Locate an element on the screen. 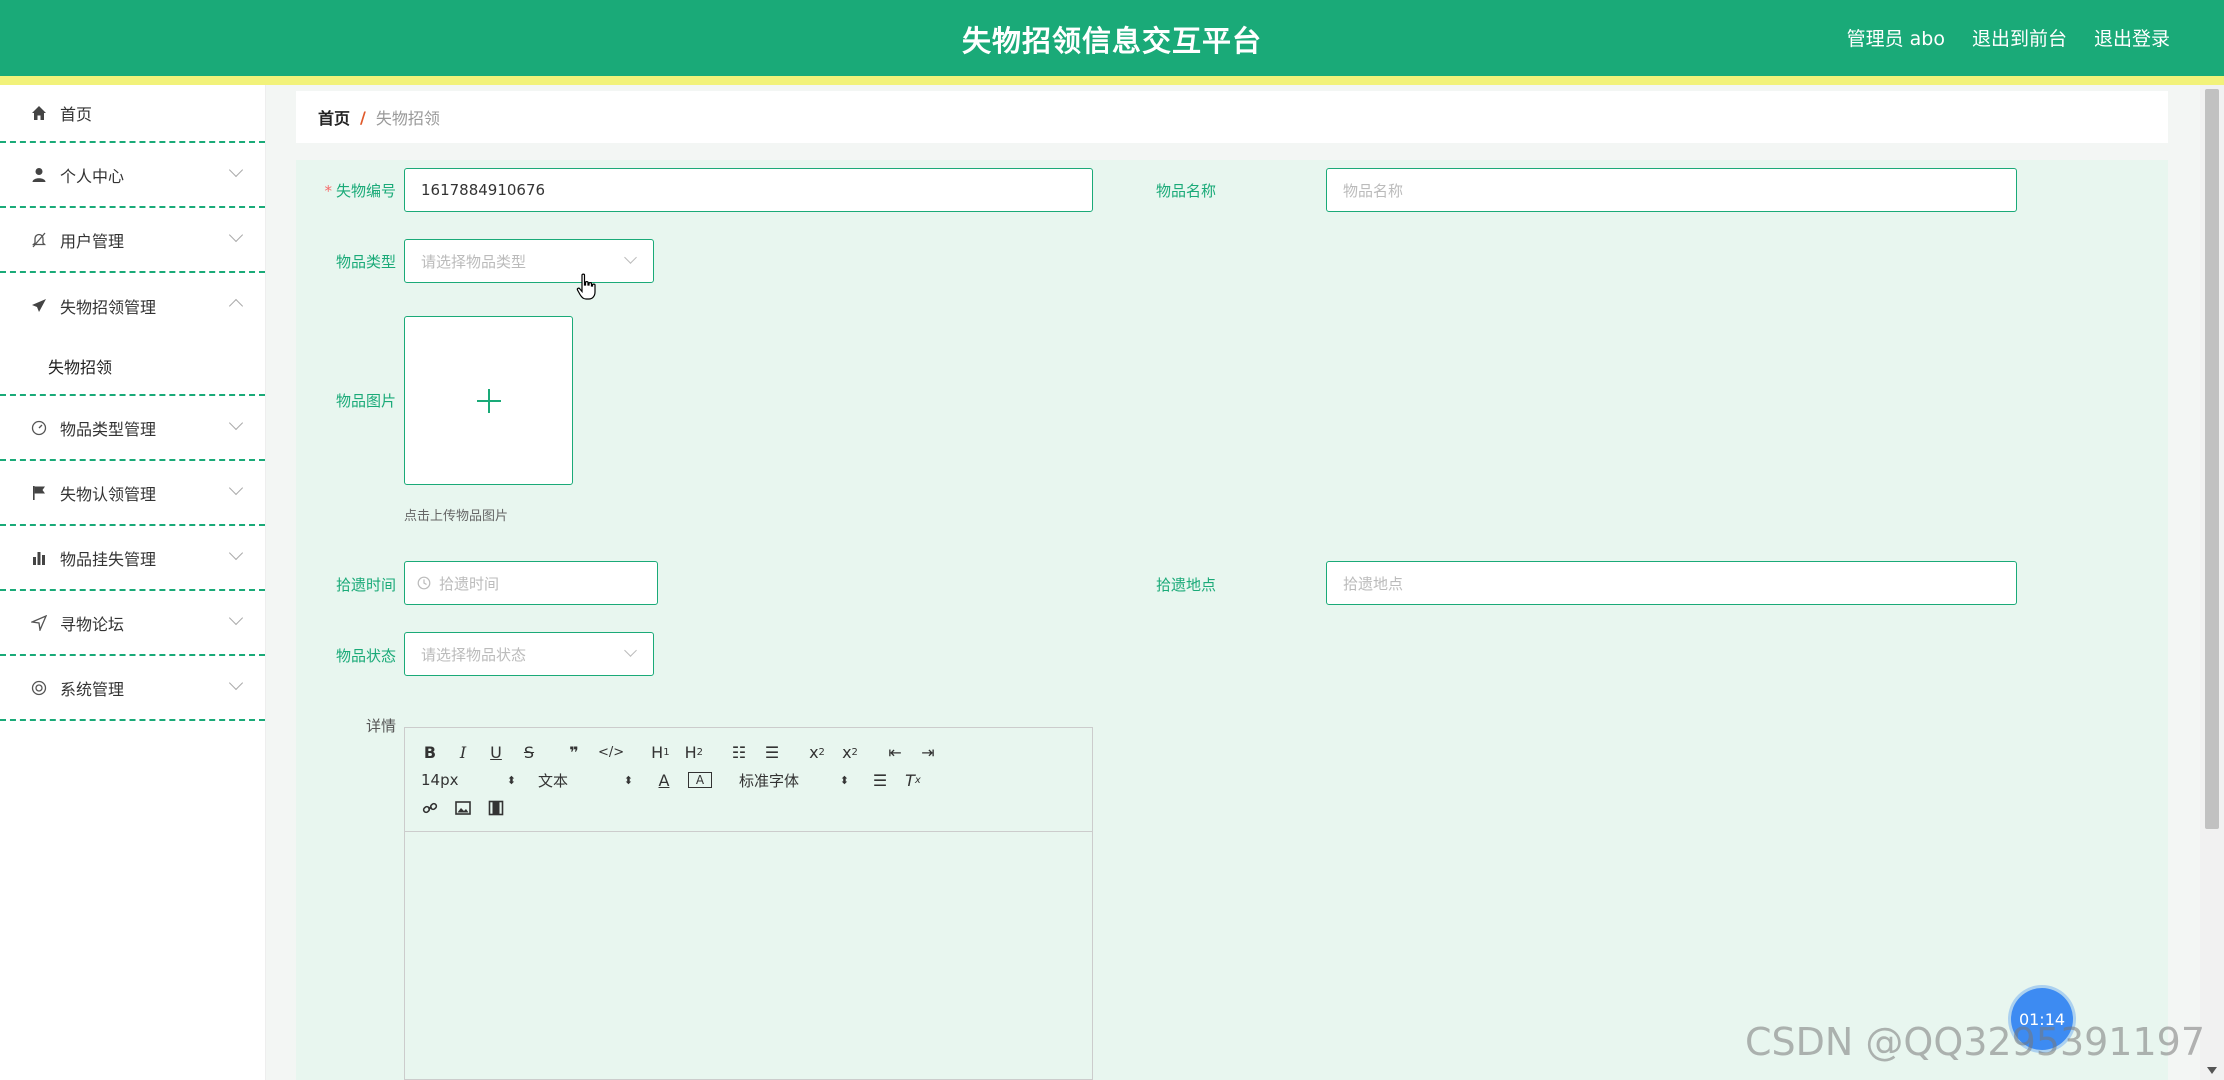 The width and height of the screenshot is (2224, 1080). found-place-placeholder: 拾遗地点 is located at coordinates (1373, 583).